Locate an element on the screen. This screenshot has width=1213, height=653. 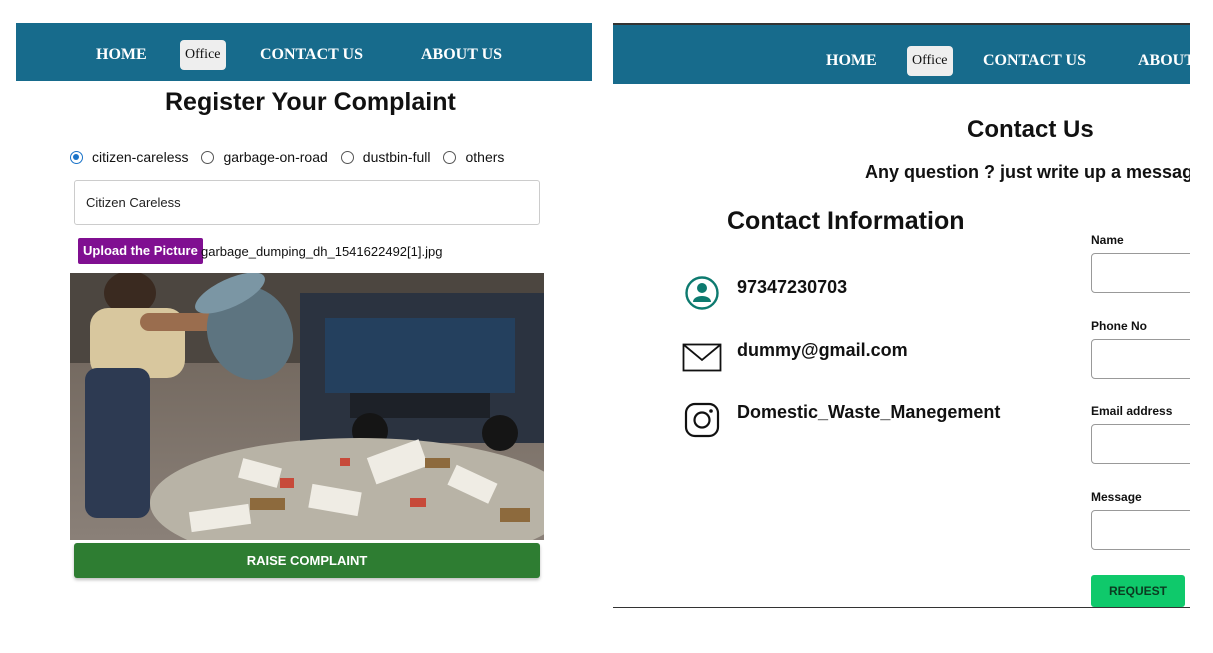
person-circle-icon is located at coordinates (702, 293).